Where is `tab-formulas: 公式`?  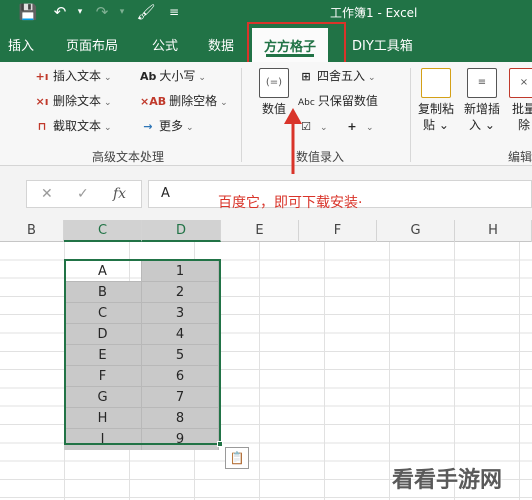 tab-formulas: 公式 is located at coordinates (165, 44).